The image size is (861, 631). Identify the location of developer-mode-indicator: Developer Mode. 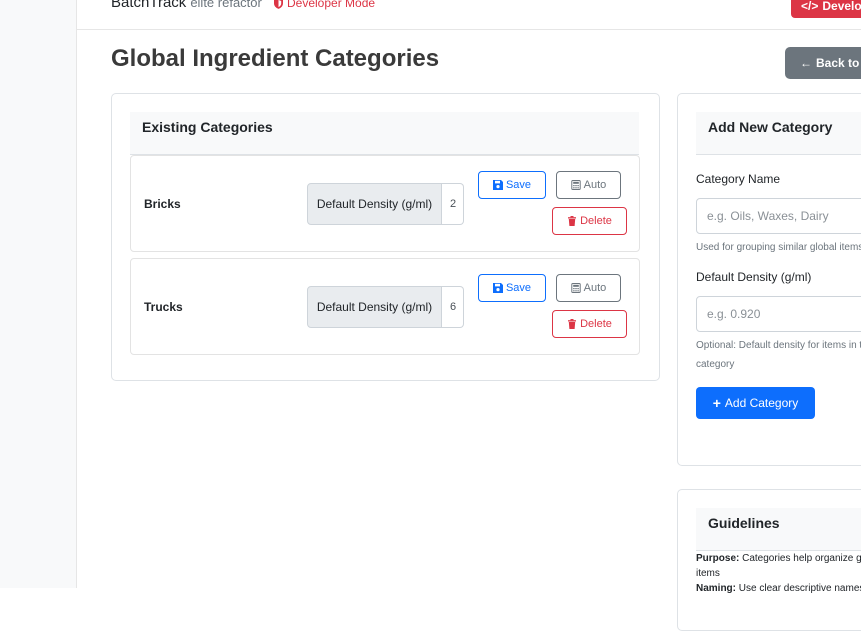
(324, 5).